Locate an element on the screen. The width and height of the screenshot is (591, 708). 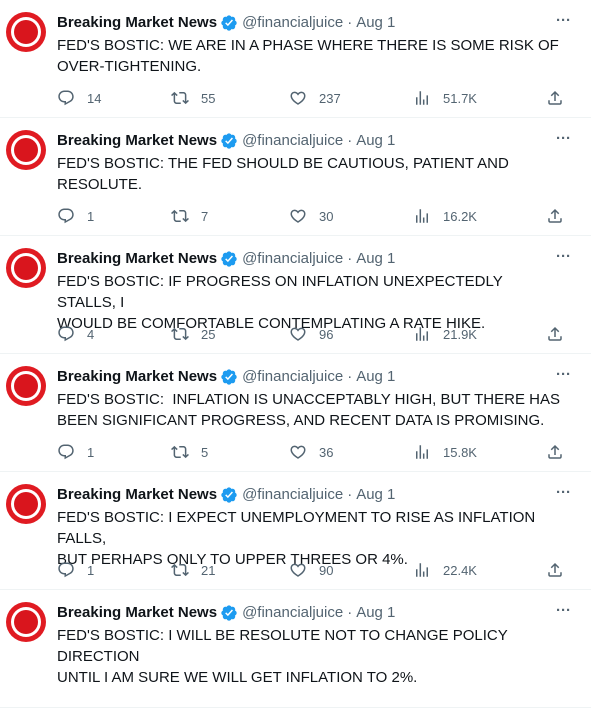
retweet-button: 7 is located at coordinates (189, 216).